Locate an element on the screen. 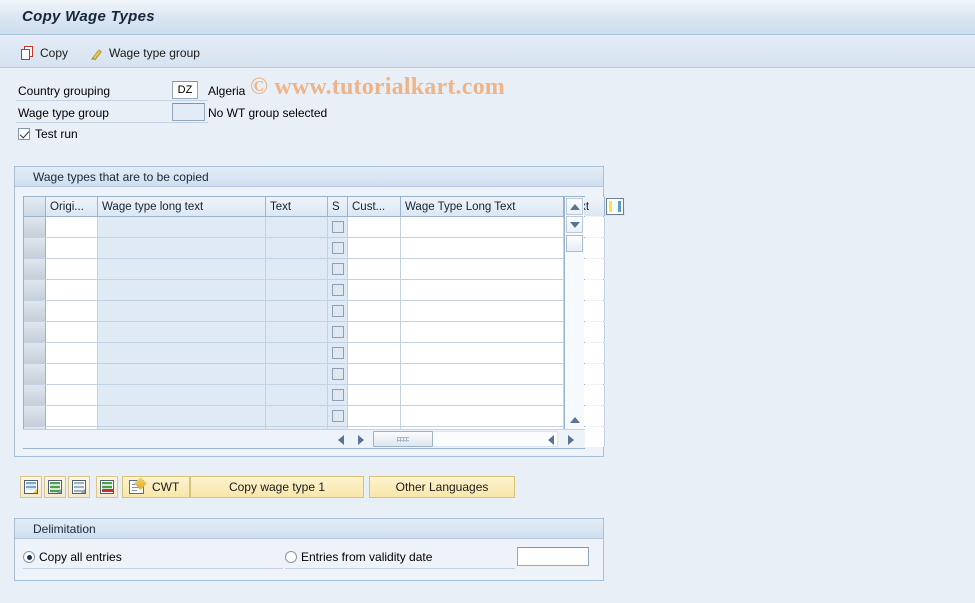 Image resolution: width=975 pixels, height=603 pixels. grid-vertical-scrollbar is located at coordinates (574, 322).